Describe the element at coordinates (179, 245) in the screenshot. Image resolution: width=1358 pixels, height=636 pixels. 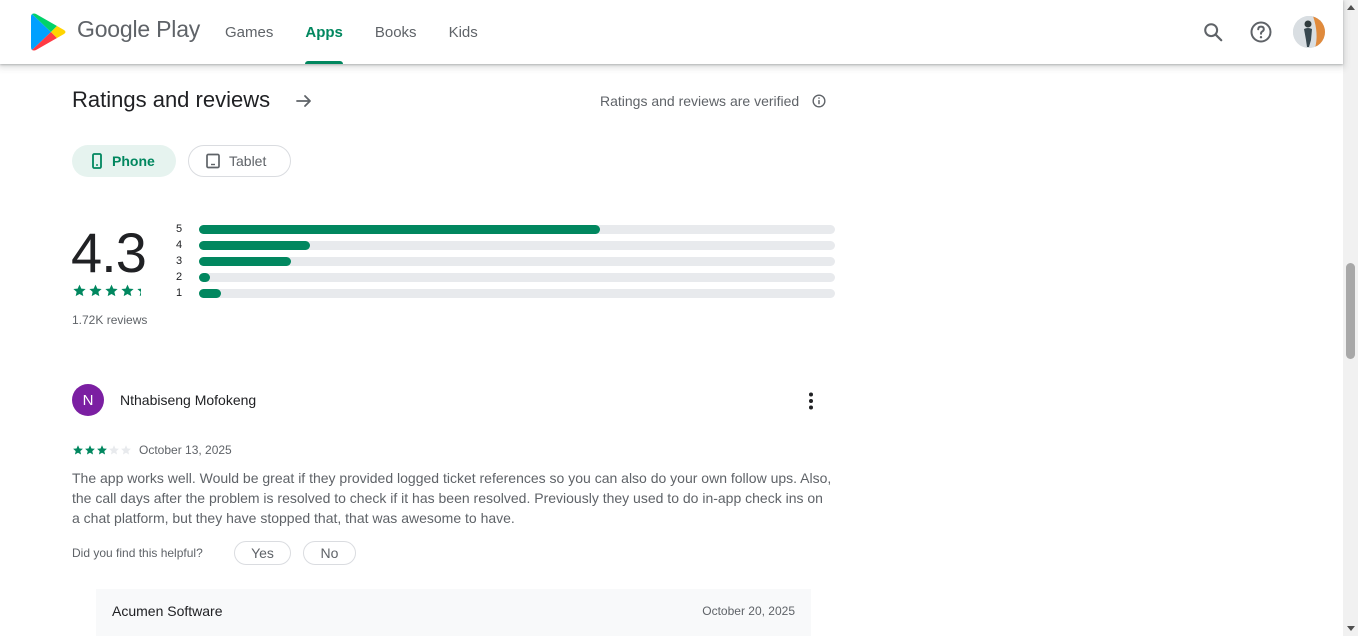
I see `rating-bar-label: 4` at that location.